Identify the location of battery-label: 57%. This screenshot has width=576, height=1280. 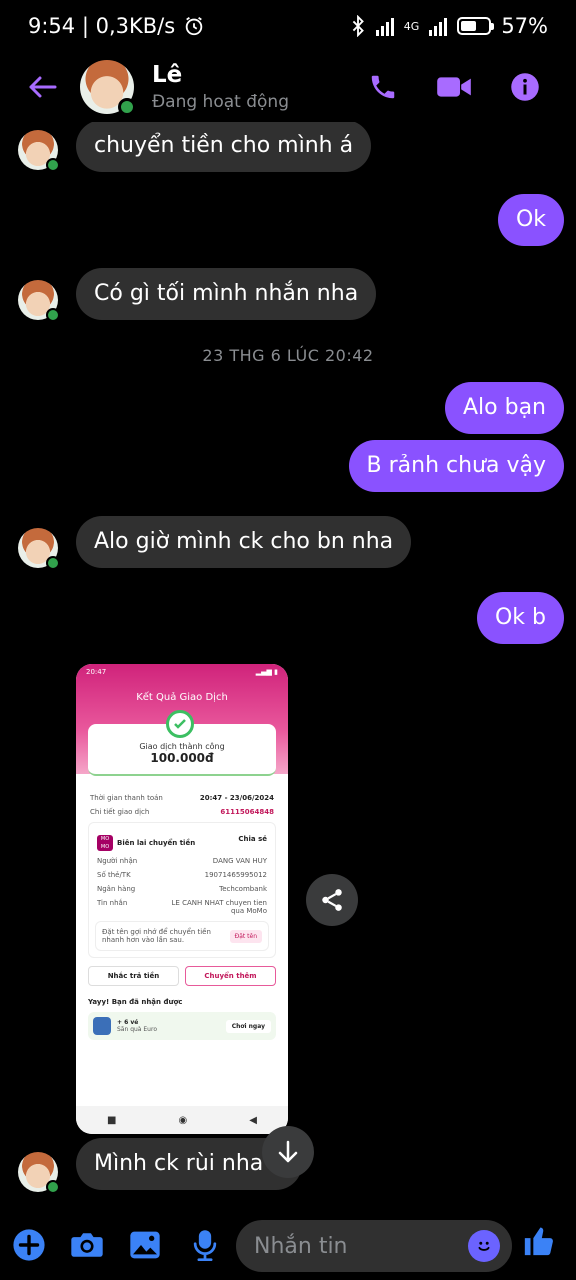
(524, 26).